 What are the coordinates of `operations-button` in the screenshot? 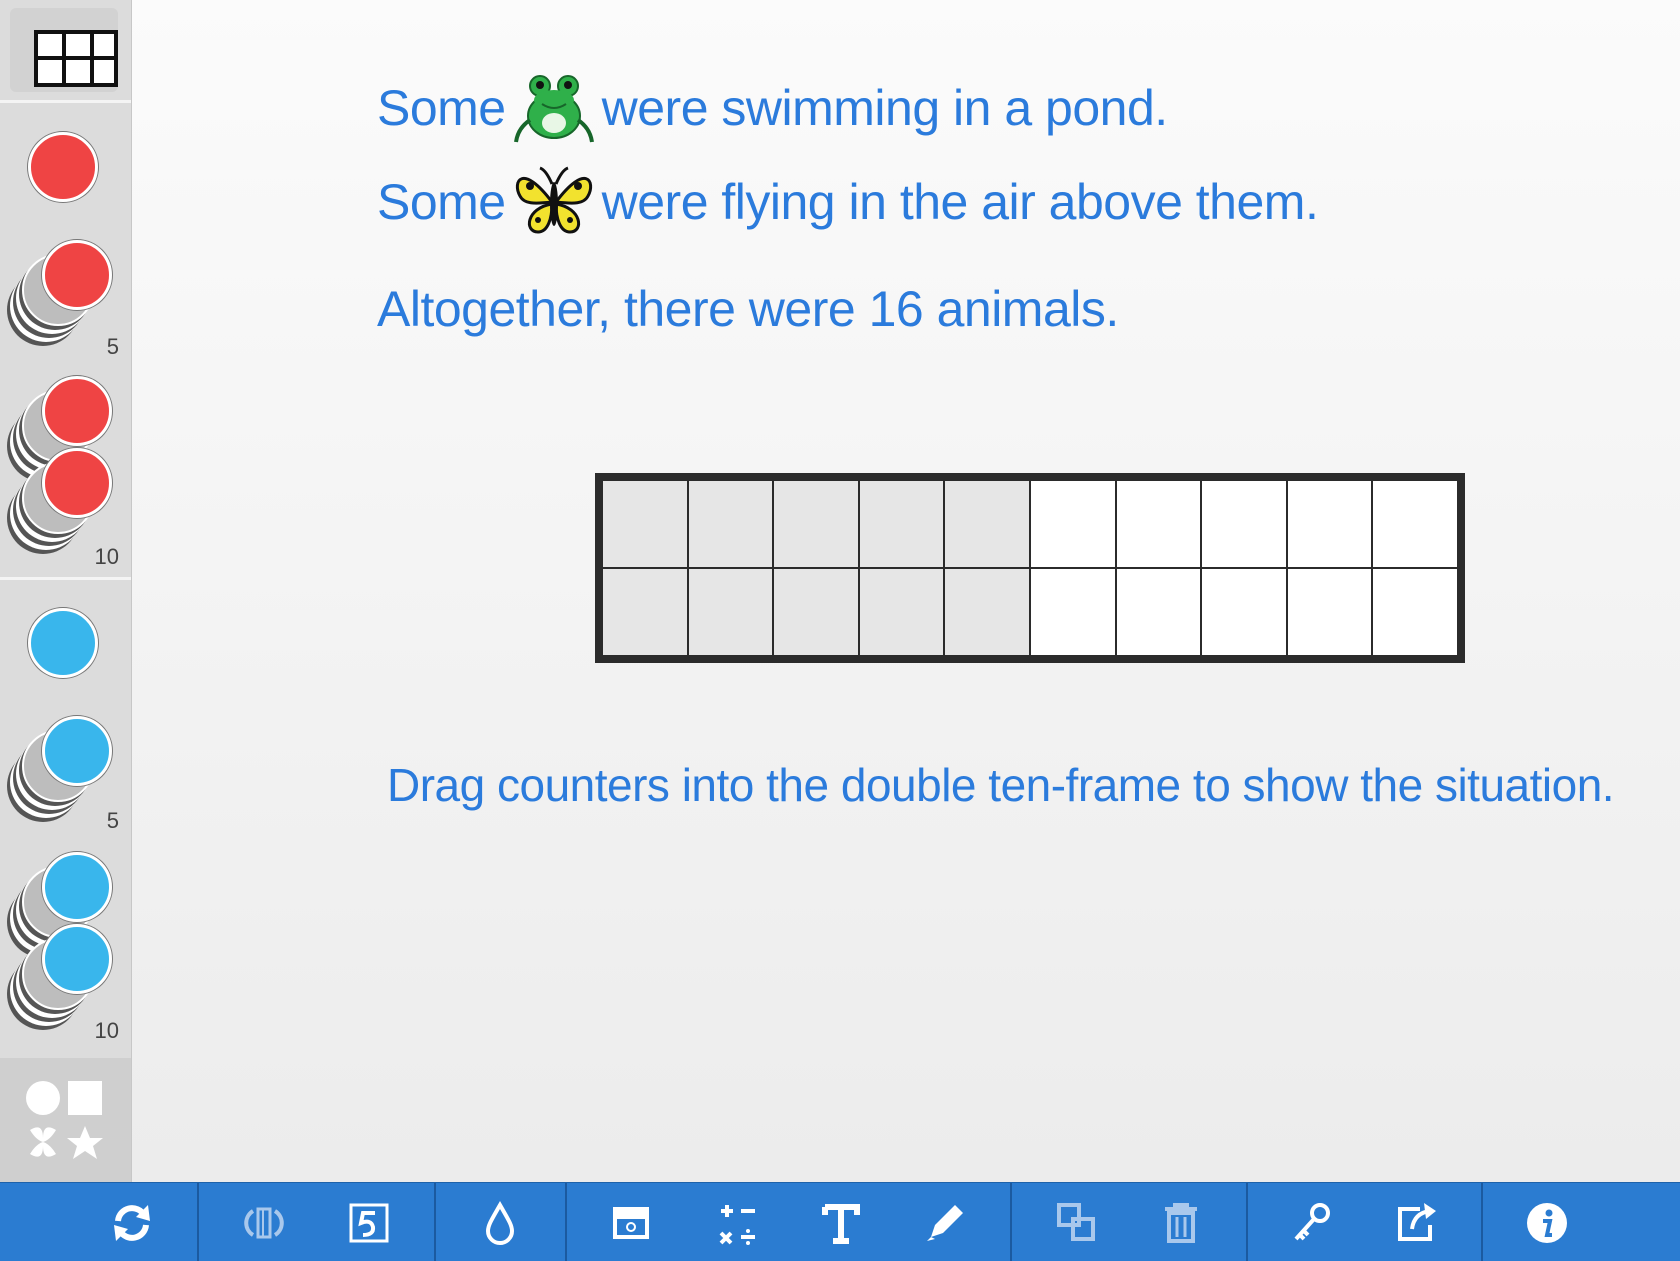 It's located at (737, 1223).